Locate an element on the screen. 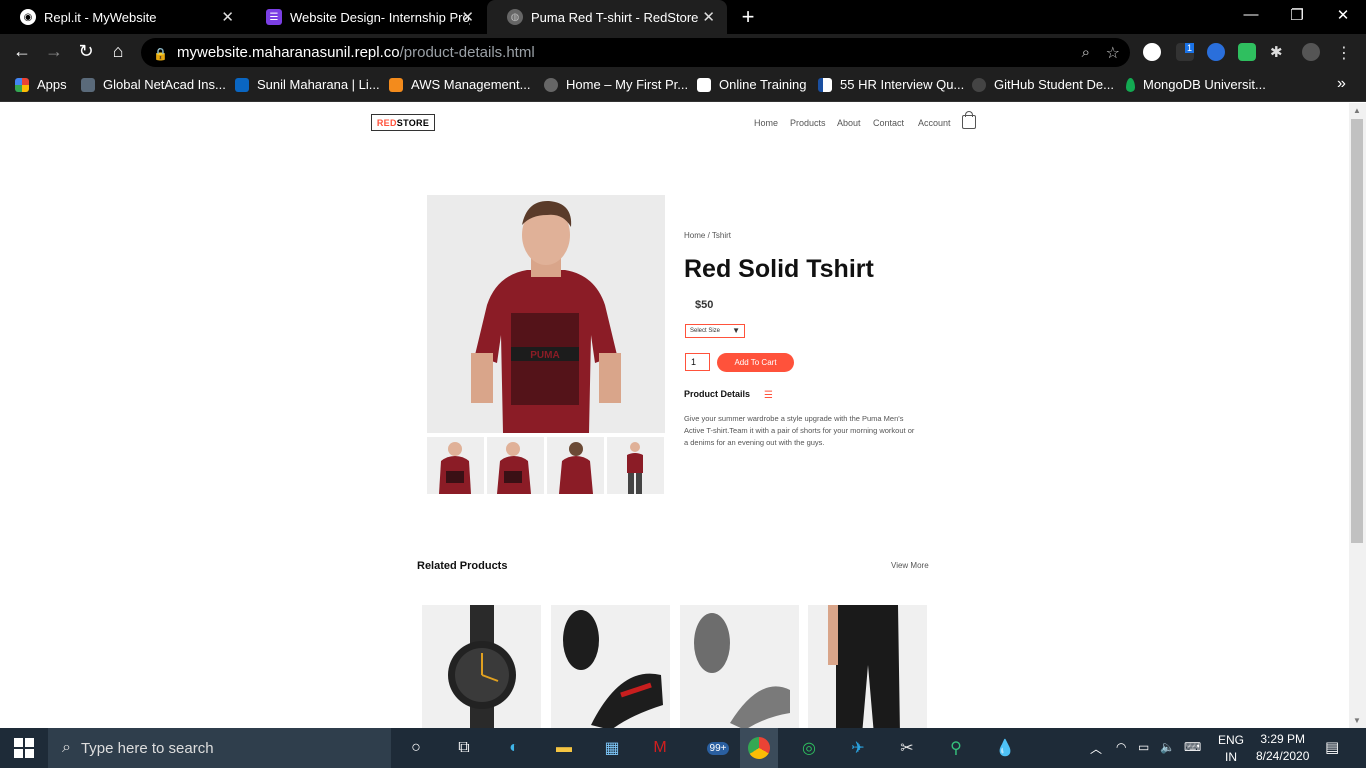 The height and width of the screenshot is (768, 1366). bookmark-star-icon: ☆ is located at coordinates (1113, 53).